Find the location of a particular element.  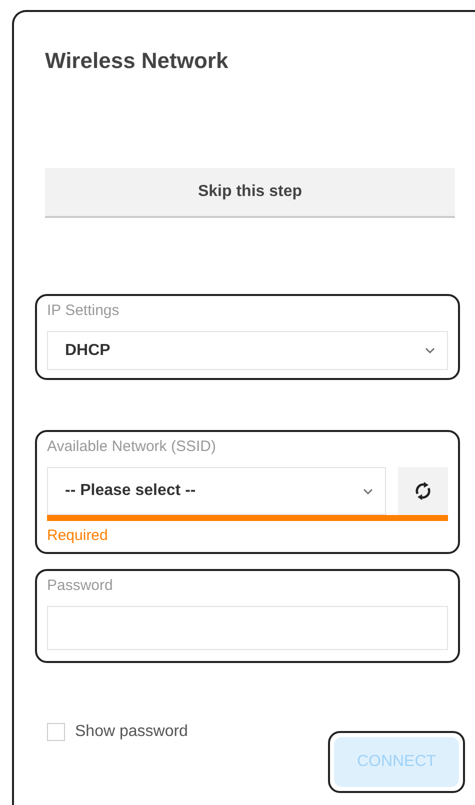

skip-button: Skip this step is located at coordinates (250, 193).